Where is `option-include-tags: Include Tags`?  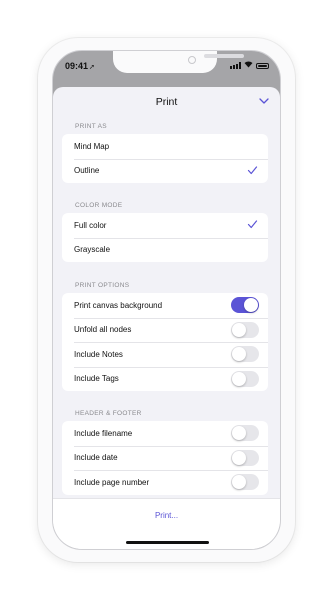
option-include-tags: Include Tags is located at coordinates (165, 379).